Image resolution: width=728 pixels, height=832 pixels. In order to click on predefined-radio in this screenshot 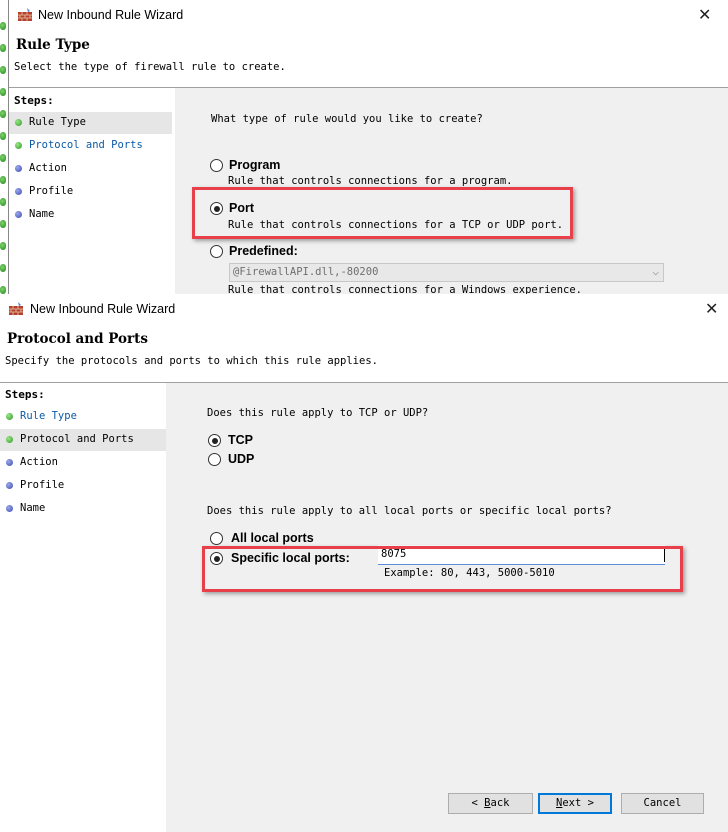, I will do `click(216, 251)`.